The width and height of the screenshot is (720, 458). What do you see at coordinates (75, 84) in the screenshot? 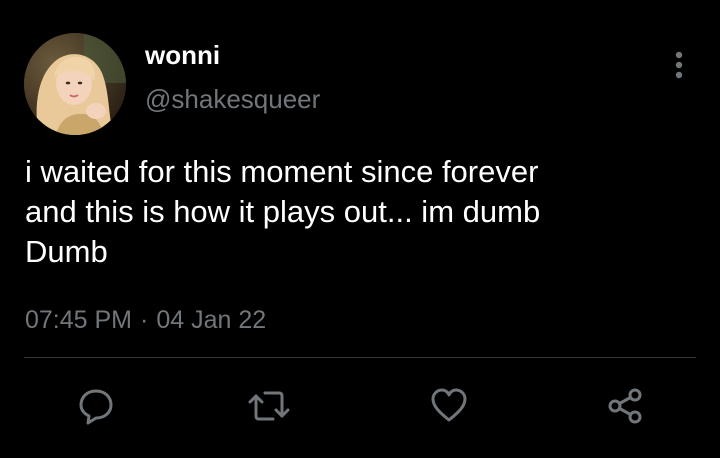
I see `avatar` at bounding box center [75, 84].